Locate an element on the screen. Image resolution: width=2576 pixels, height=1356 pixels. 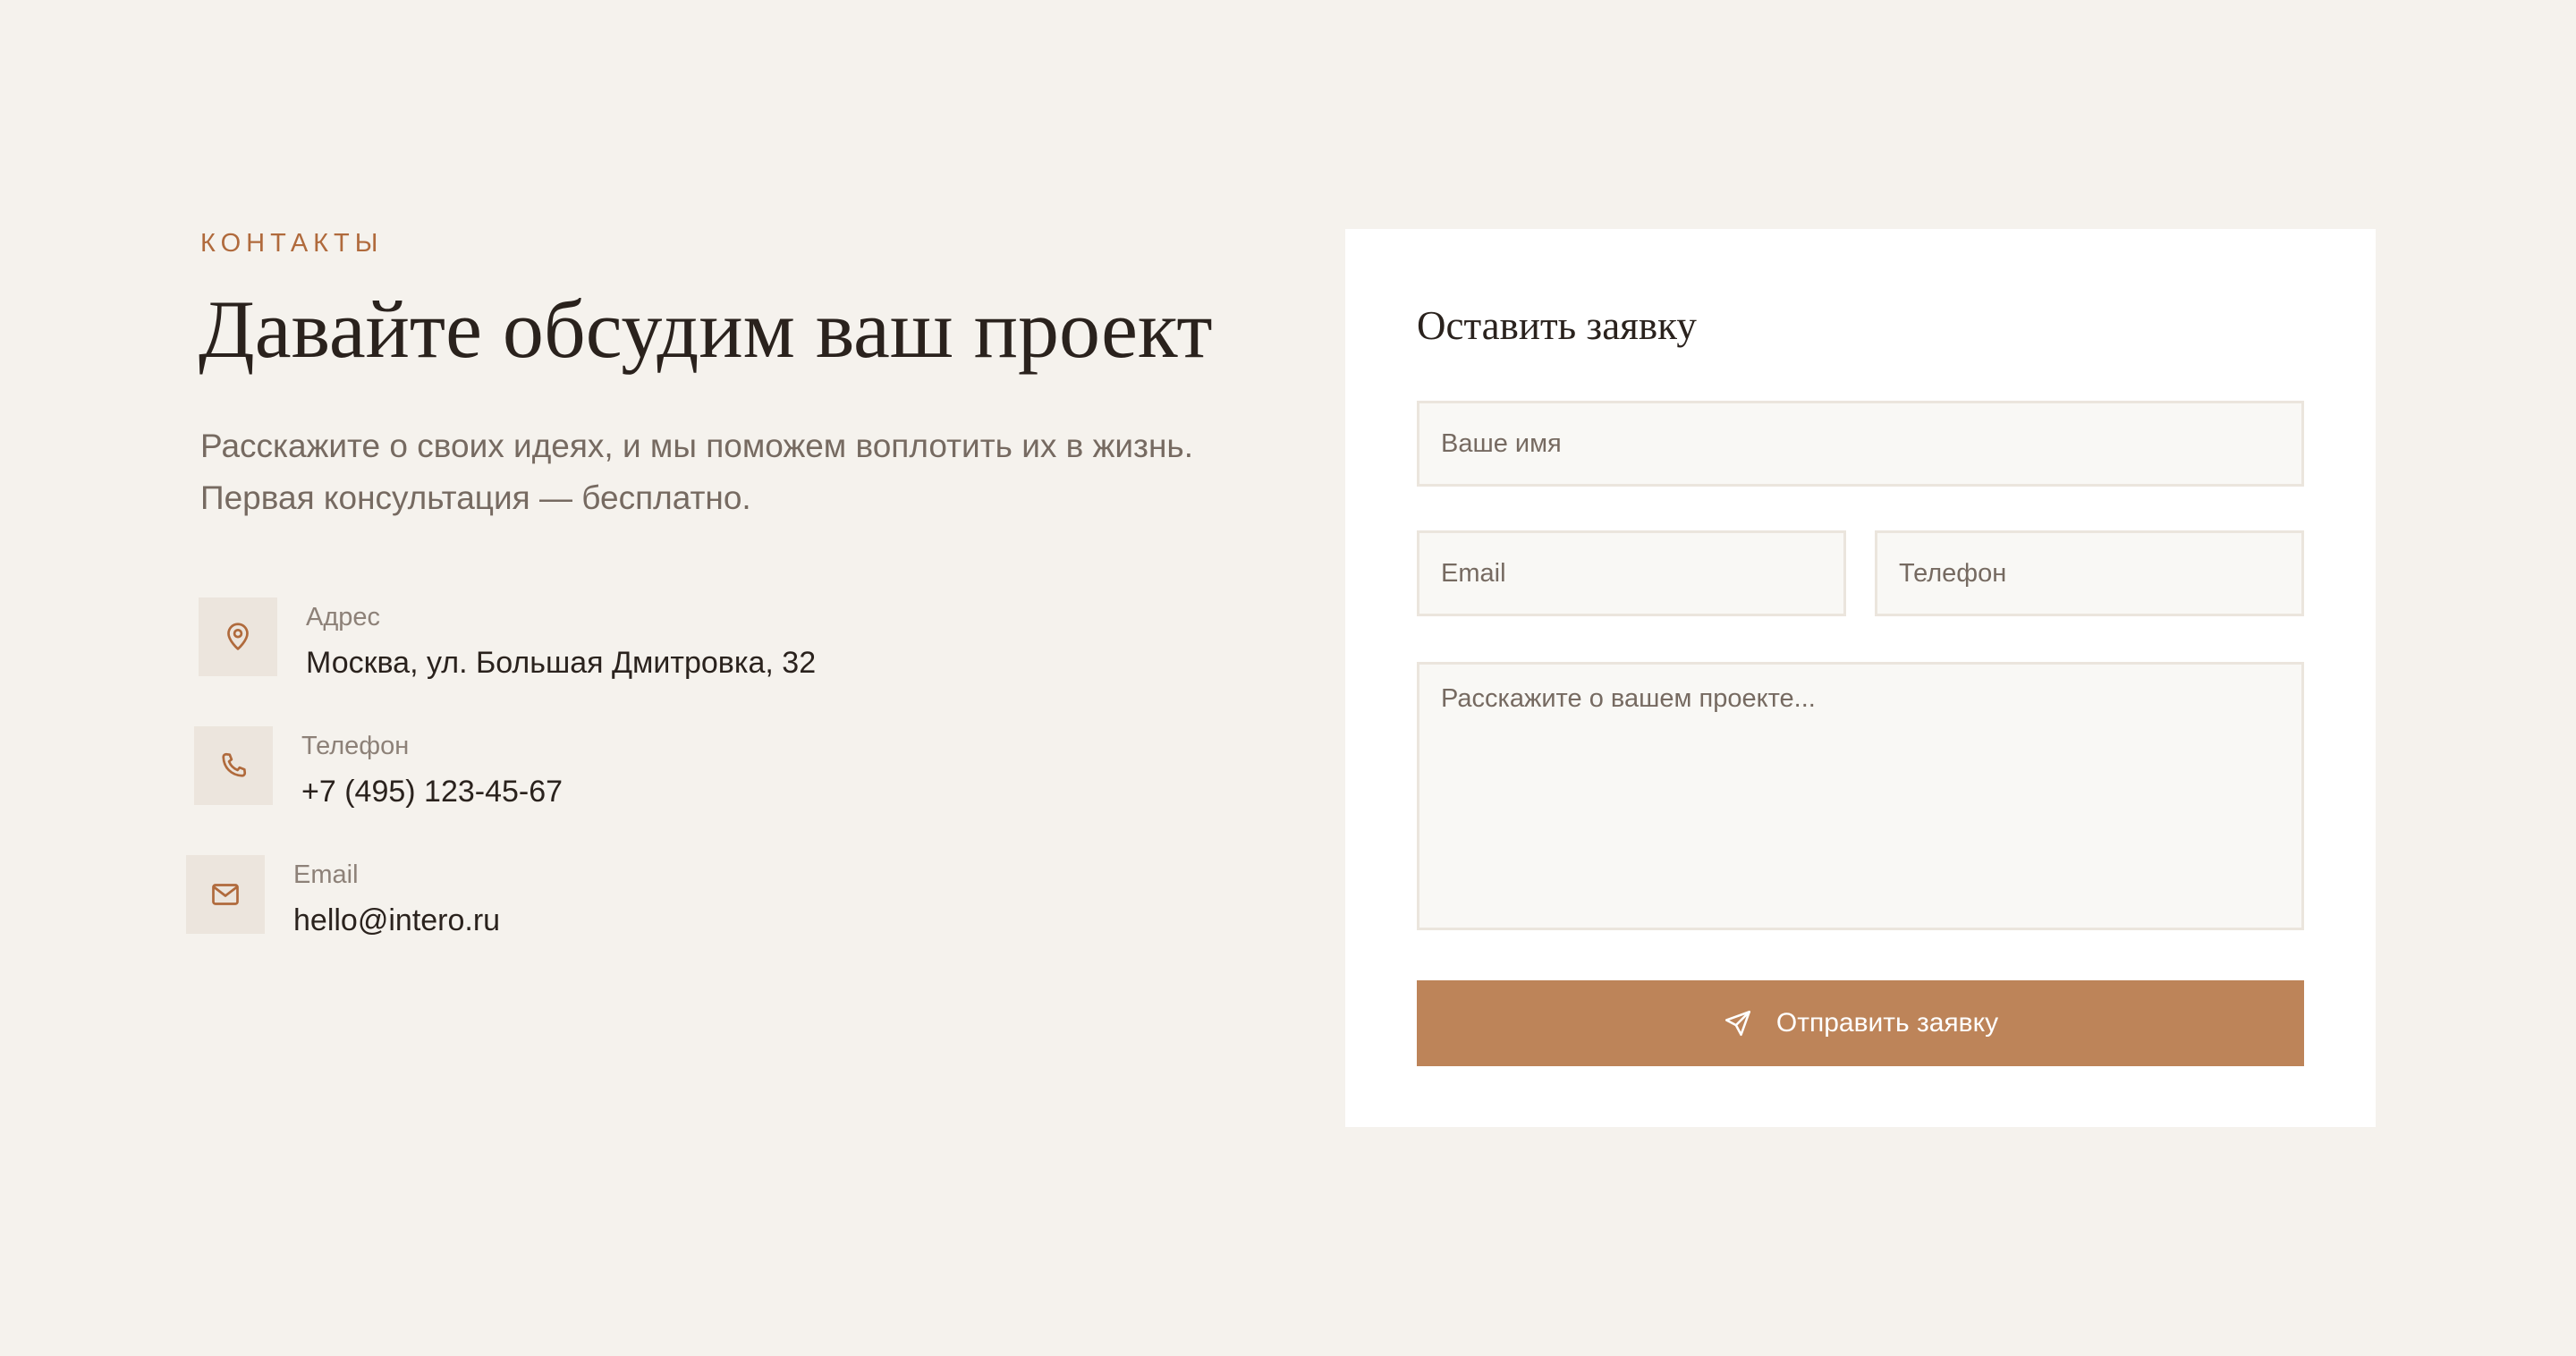
submit-button-label: Отправить заявку is located at coordinates (1887, 1023).